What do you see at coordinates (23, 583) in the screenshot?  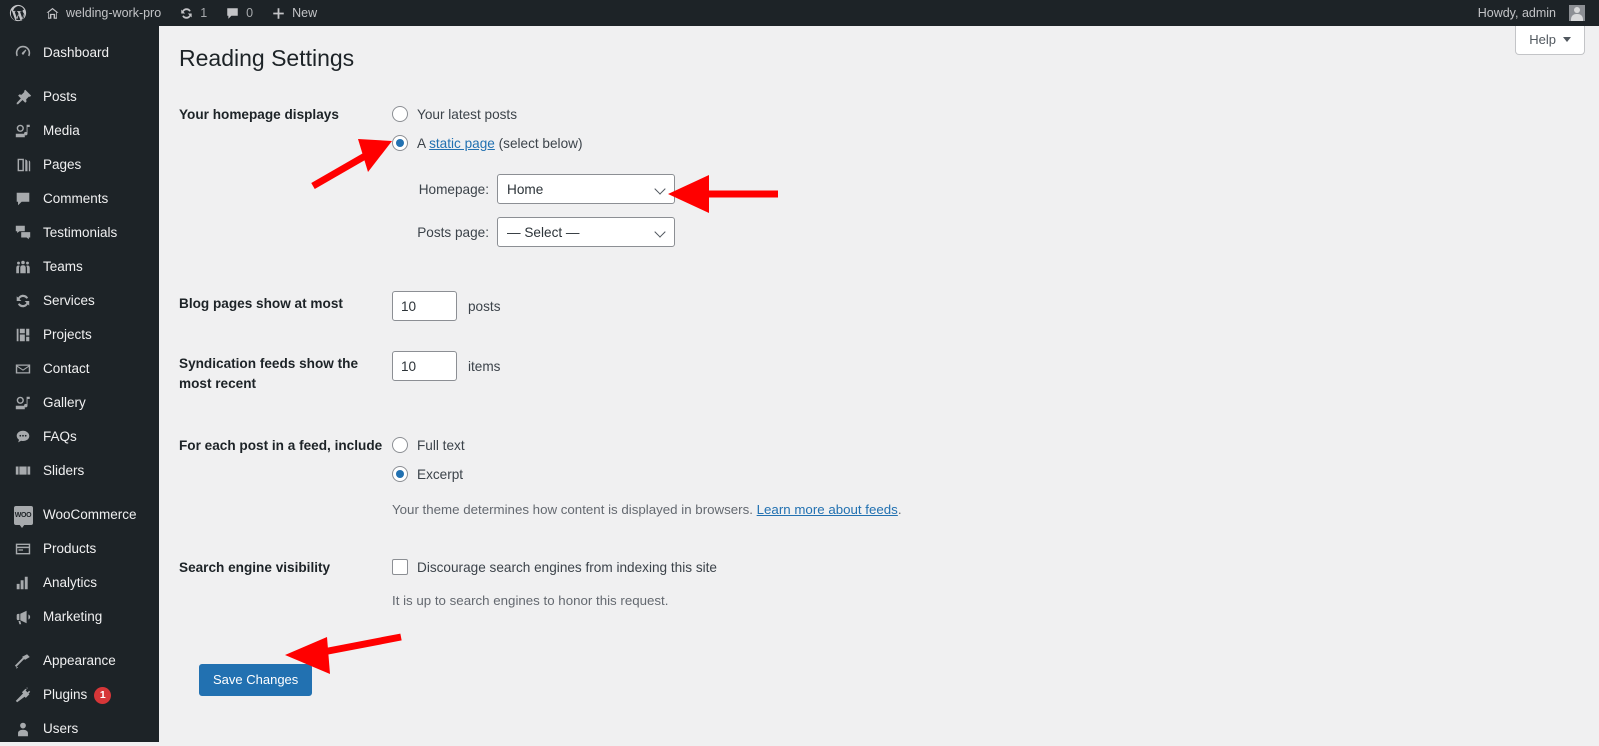 I see `analytics-icon` at bounding box center [23, 583].